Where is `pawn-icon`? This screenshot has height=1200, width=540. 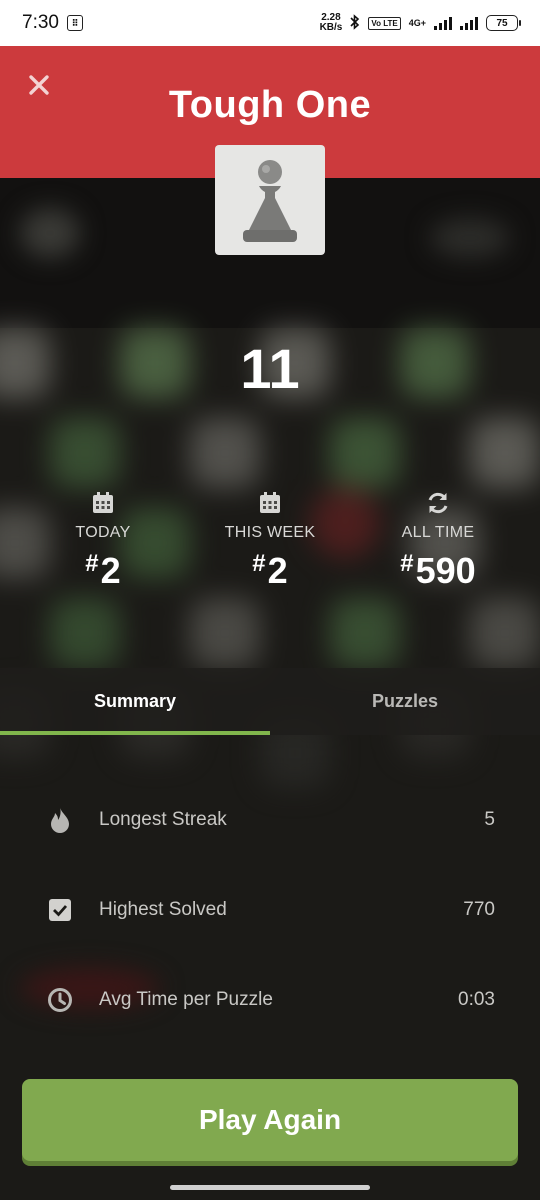 pawn-icon is located at coordinates (270, 201).